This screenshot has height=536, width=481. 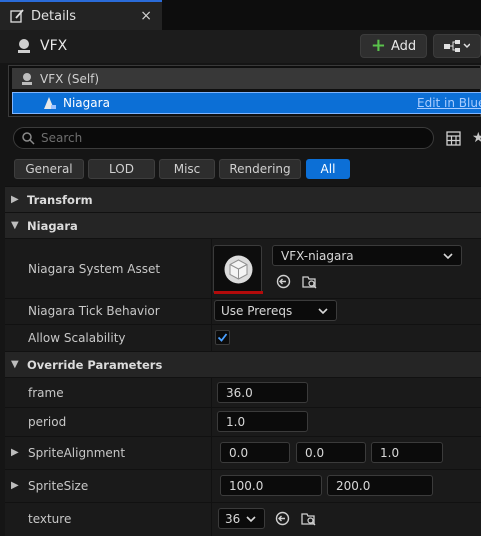 I want to click on search-bar, so click(x=223, y=138).